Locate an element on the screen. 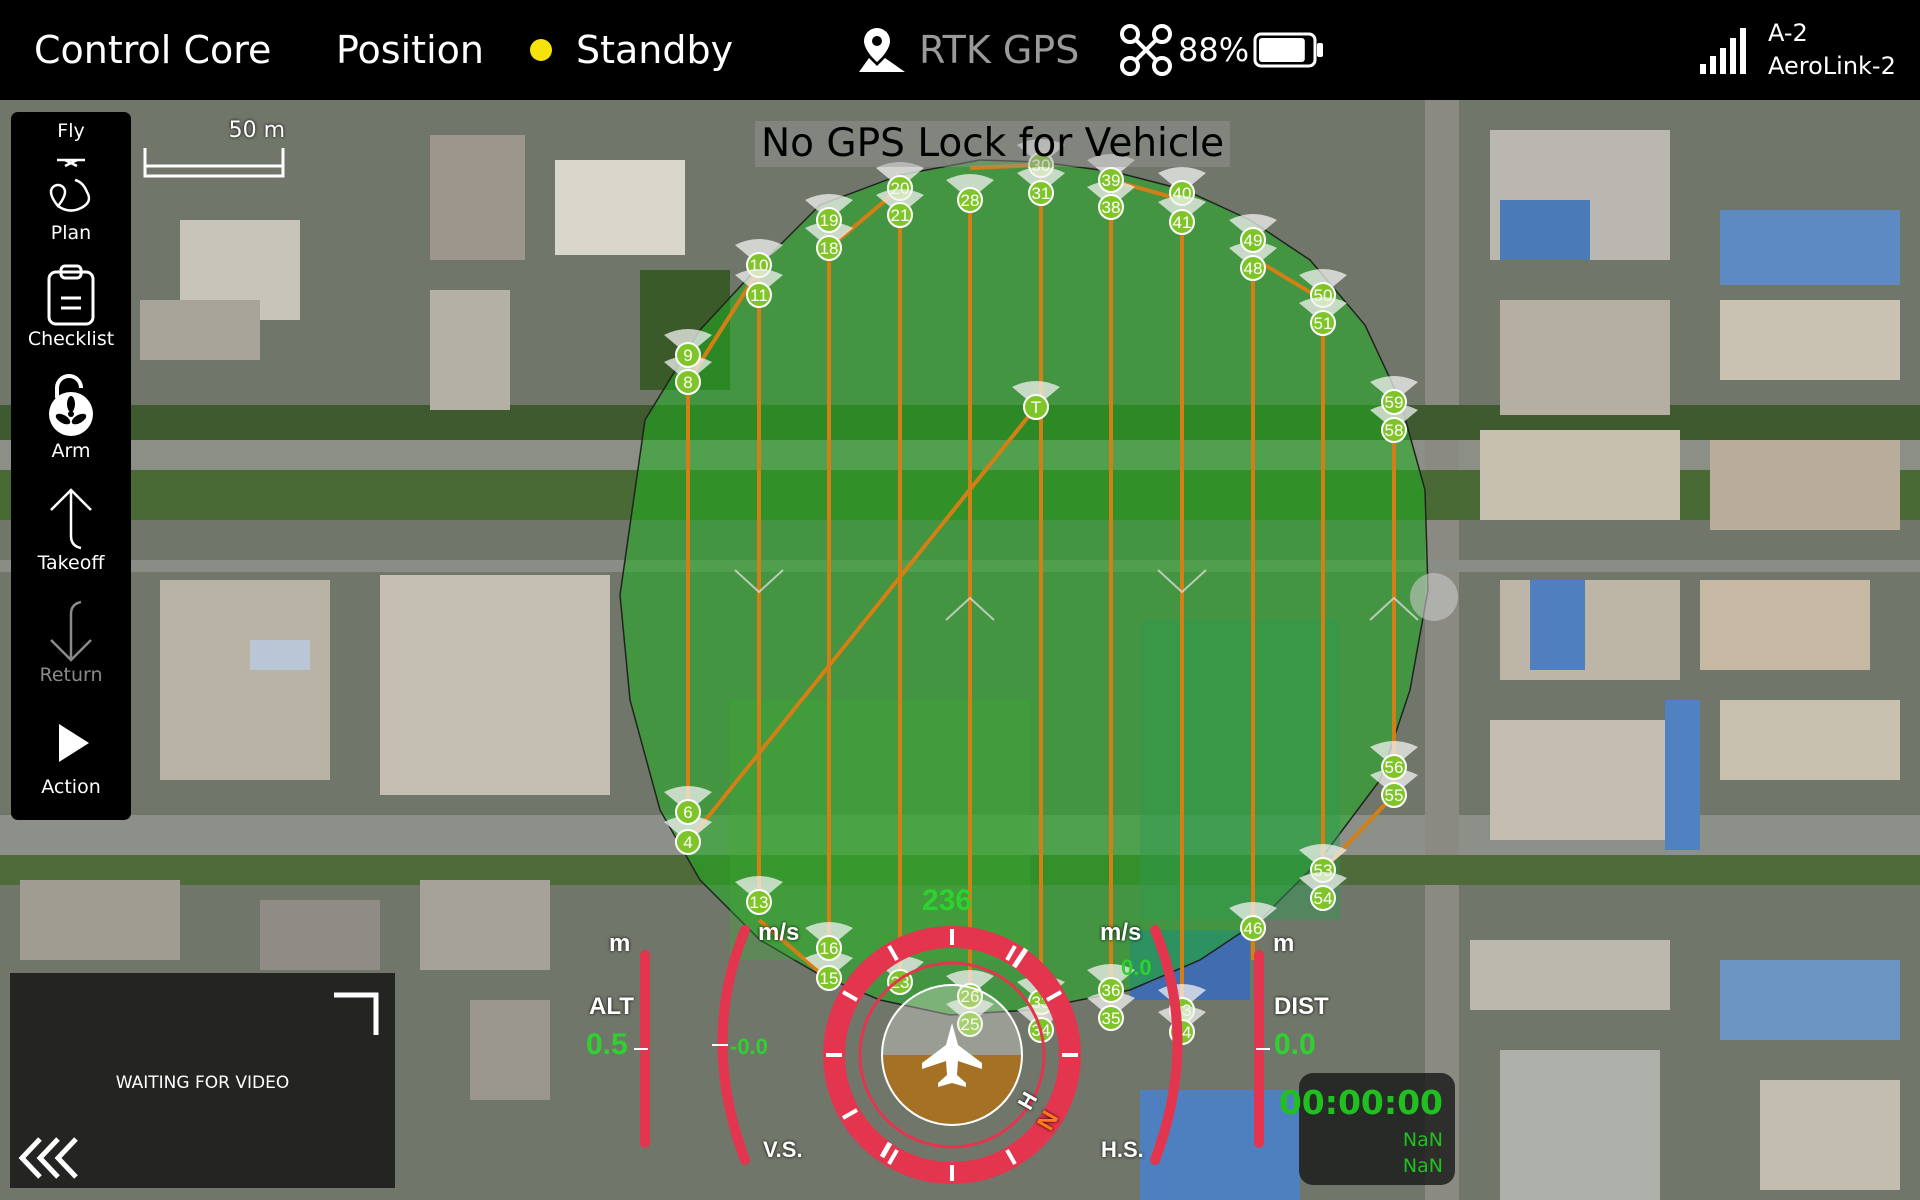 This screenshot has height=1200, width=1920. dist-label: DIST is located at coordinates (1301, 1006).